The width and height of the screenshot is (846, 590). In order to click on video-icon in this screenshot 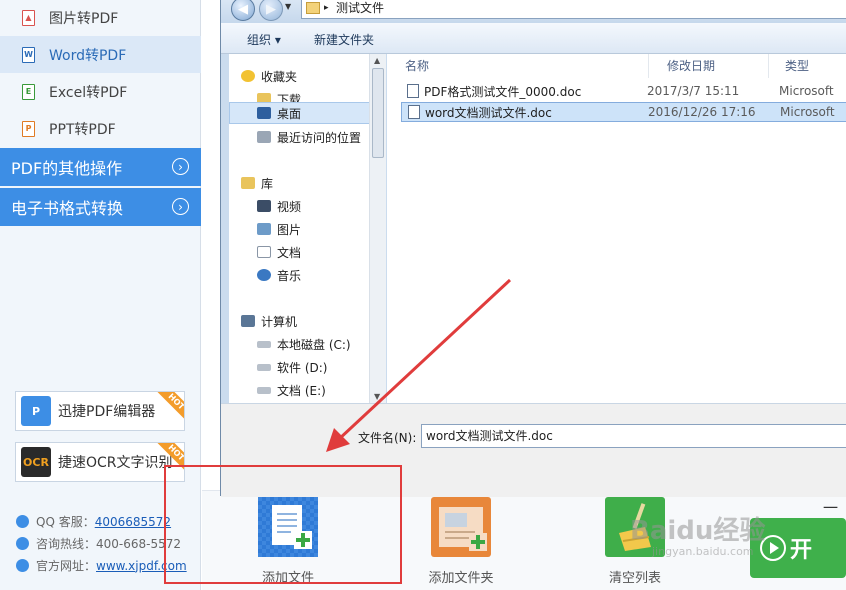, I will do `click(264, 206)`.